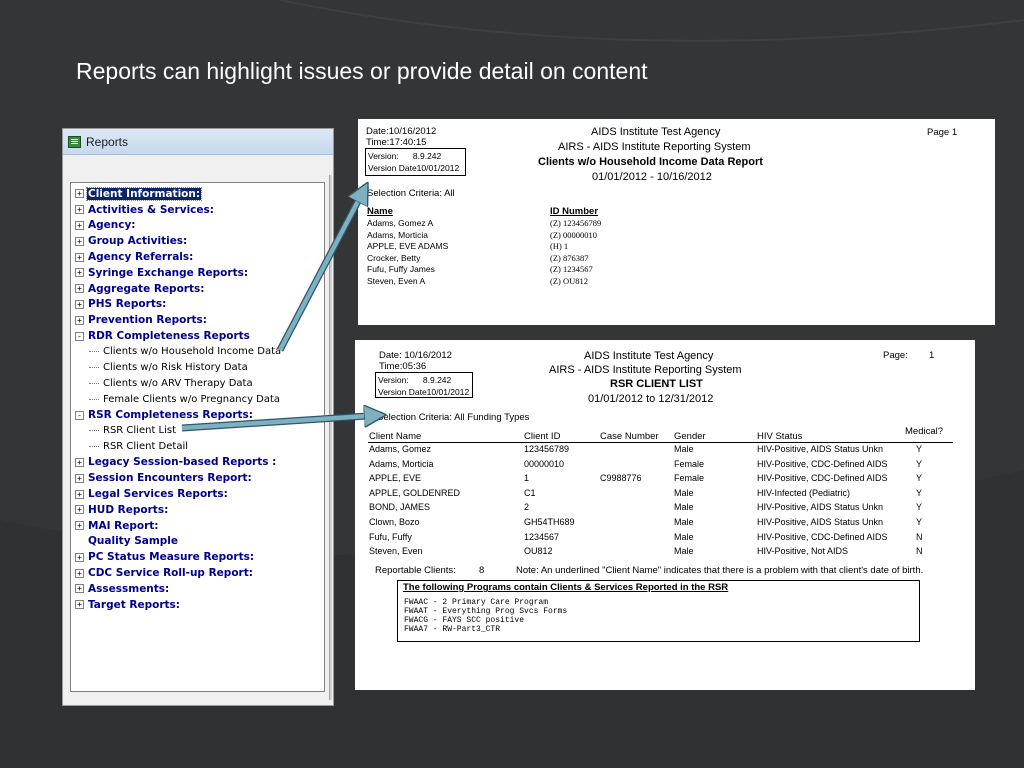 Image resolution: width=1024 pixels, height=768 pixels. What do you see at coordinates (517, 224) in the screenshot?
I see `table-row: Adams, Gomez A (Z) 123456789` at bounding box center [517, 224].